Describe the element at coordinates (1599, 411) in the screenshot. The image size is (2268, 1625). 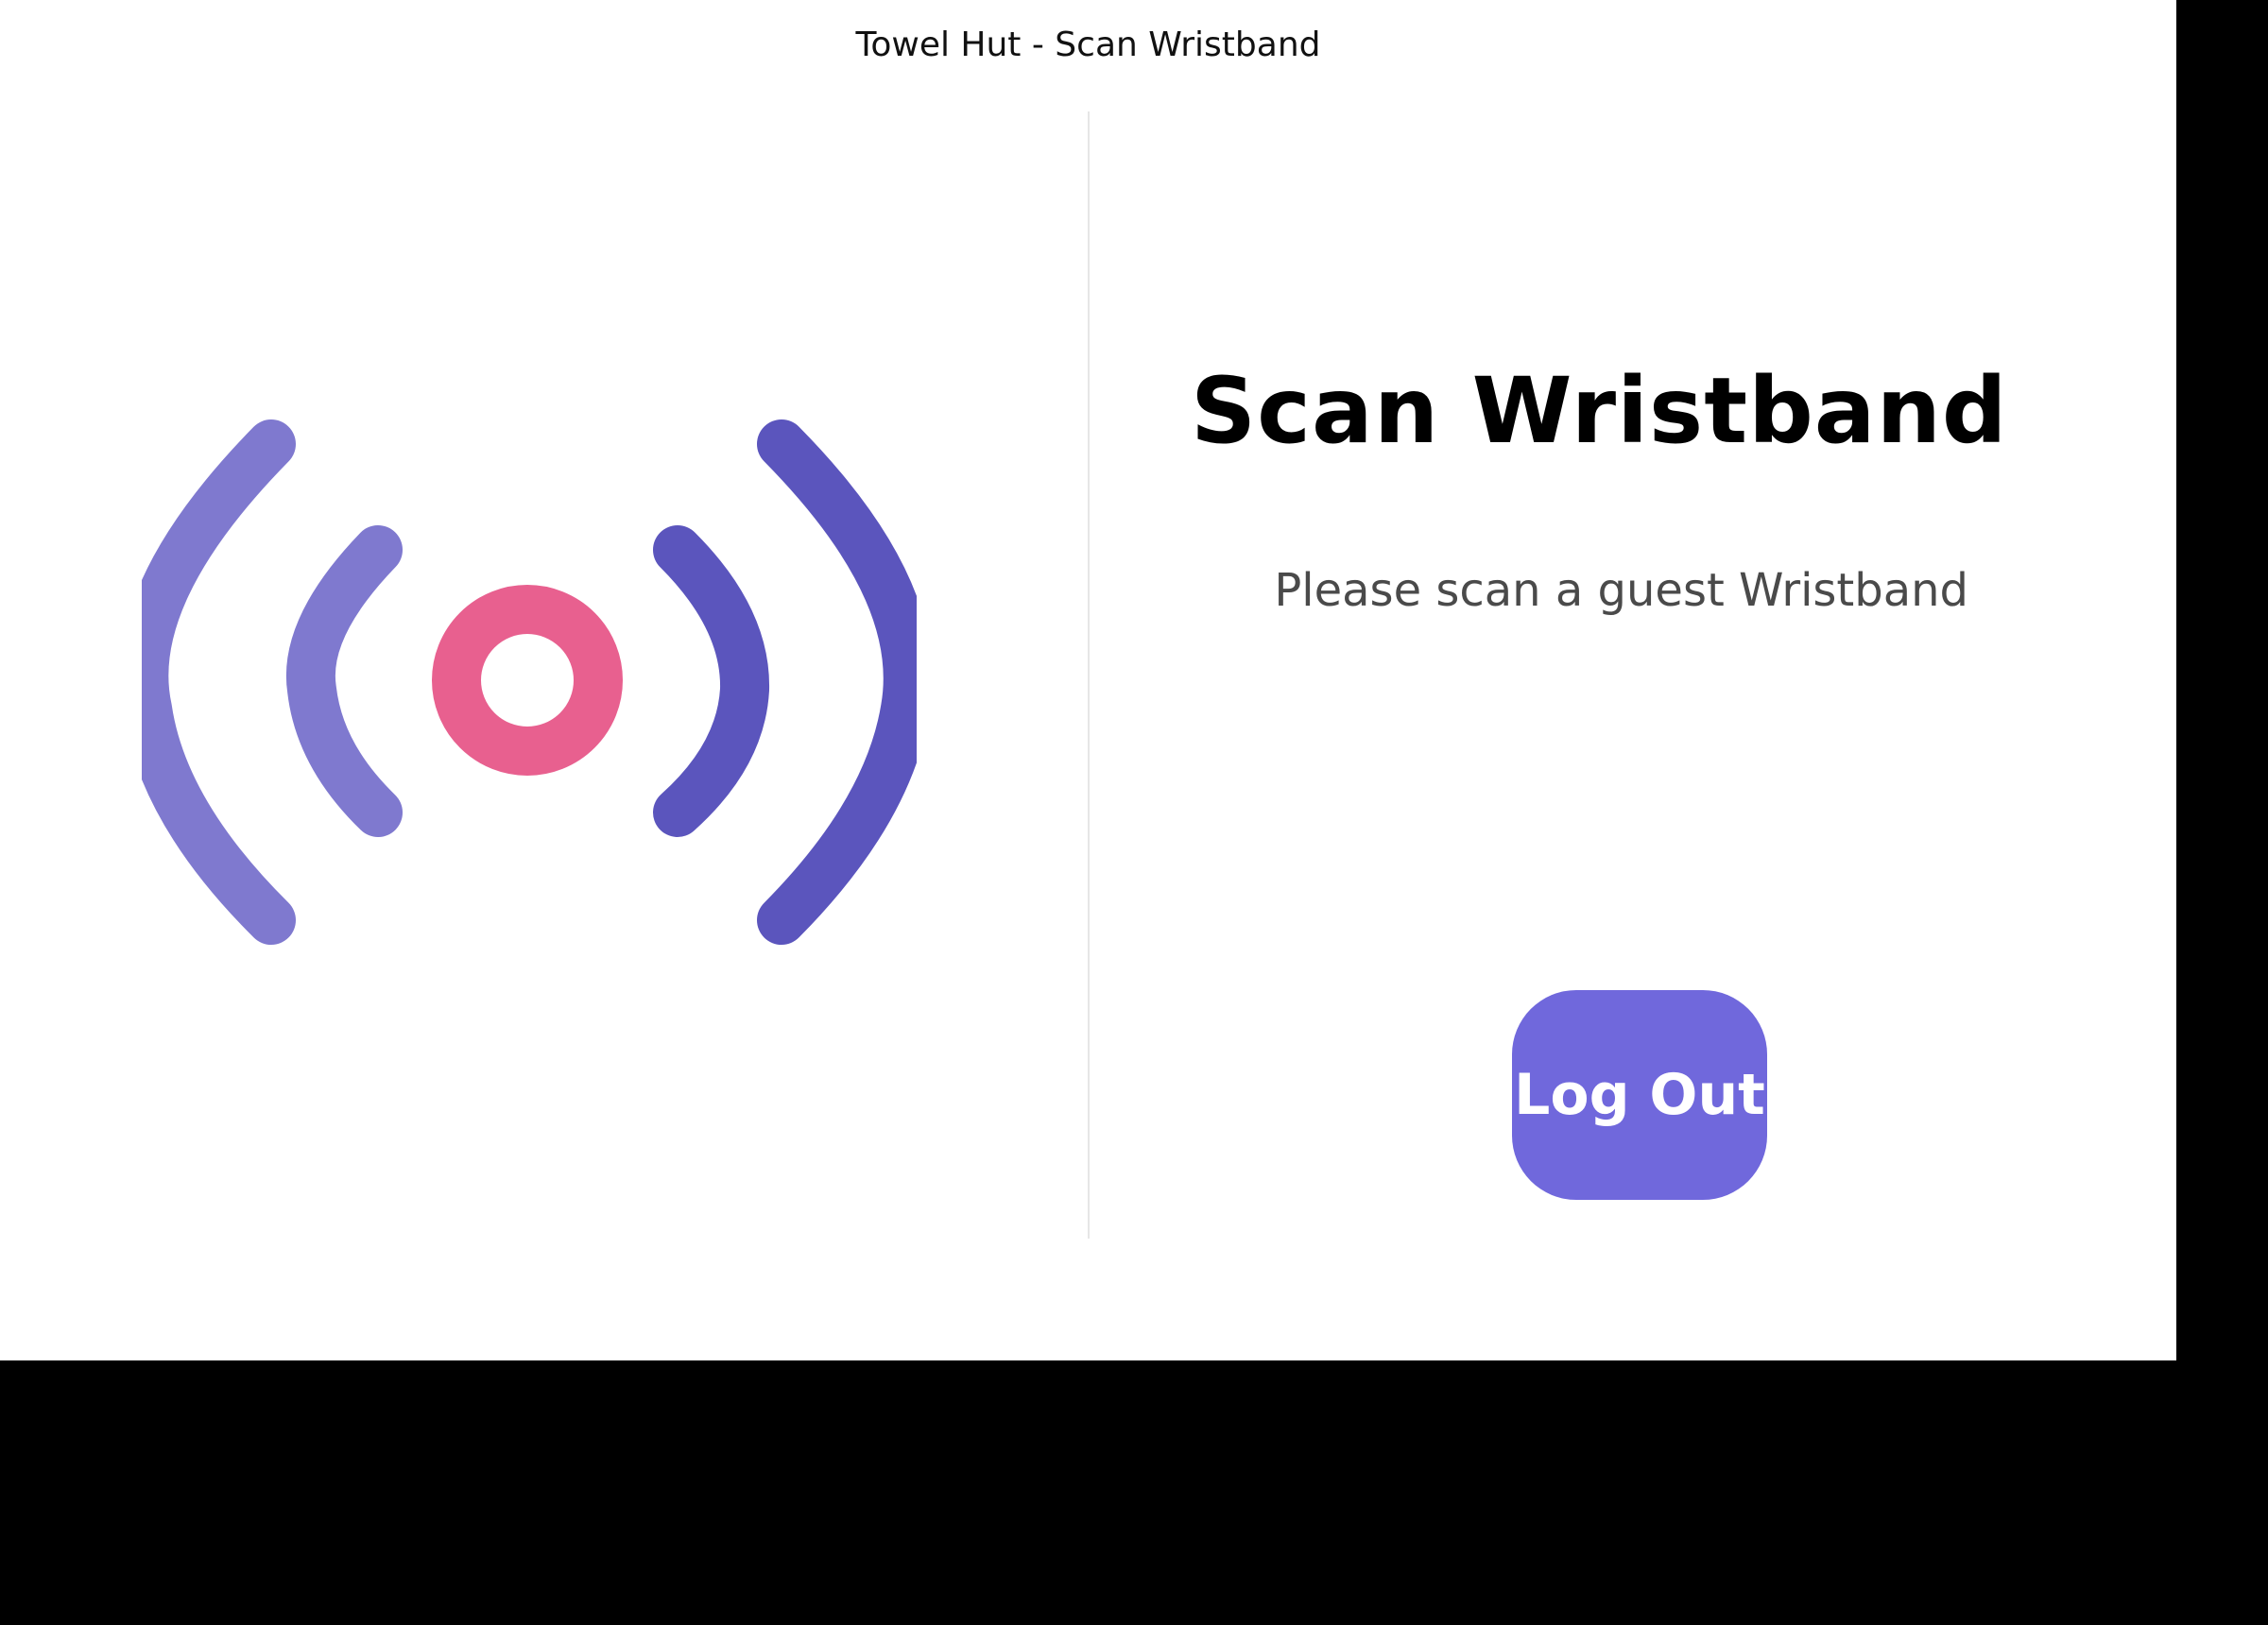
I see `page-heading: Scan Wristband` at that location.